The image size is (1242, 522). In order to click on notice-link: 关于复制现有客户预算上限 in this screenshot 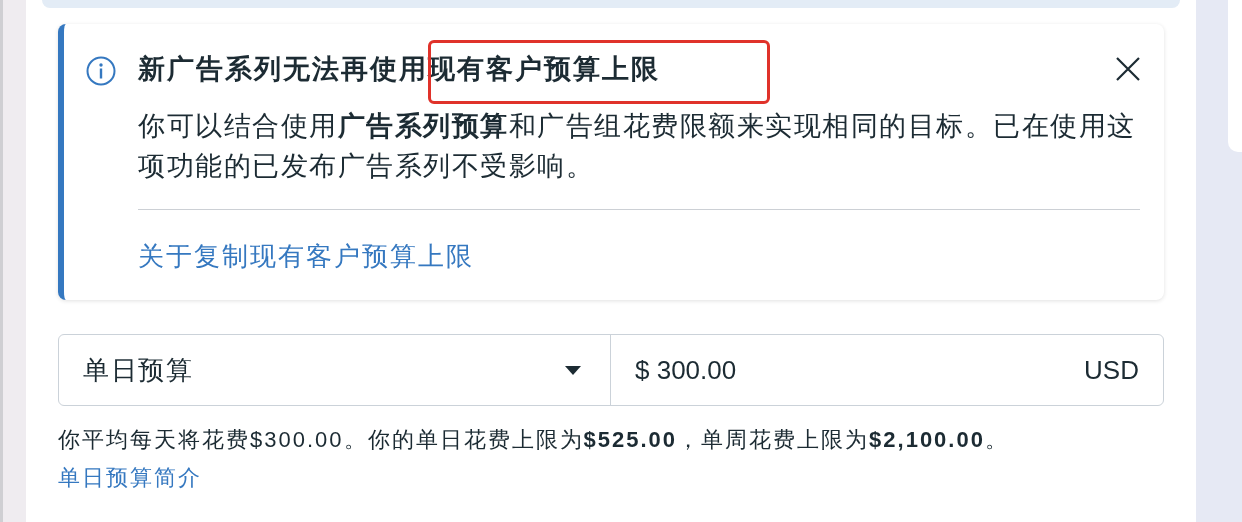, I will do `click(306, 256)`.